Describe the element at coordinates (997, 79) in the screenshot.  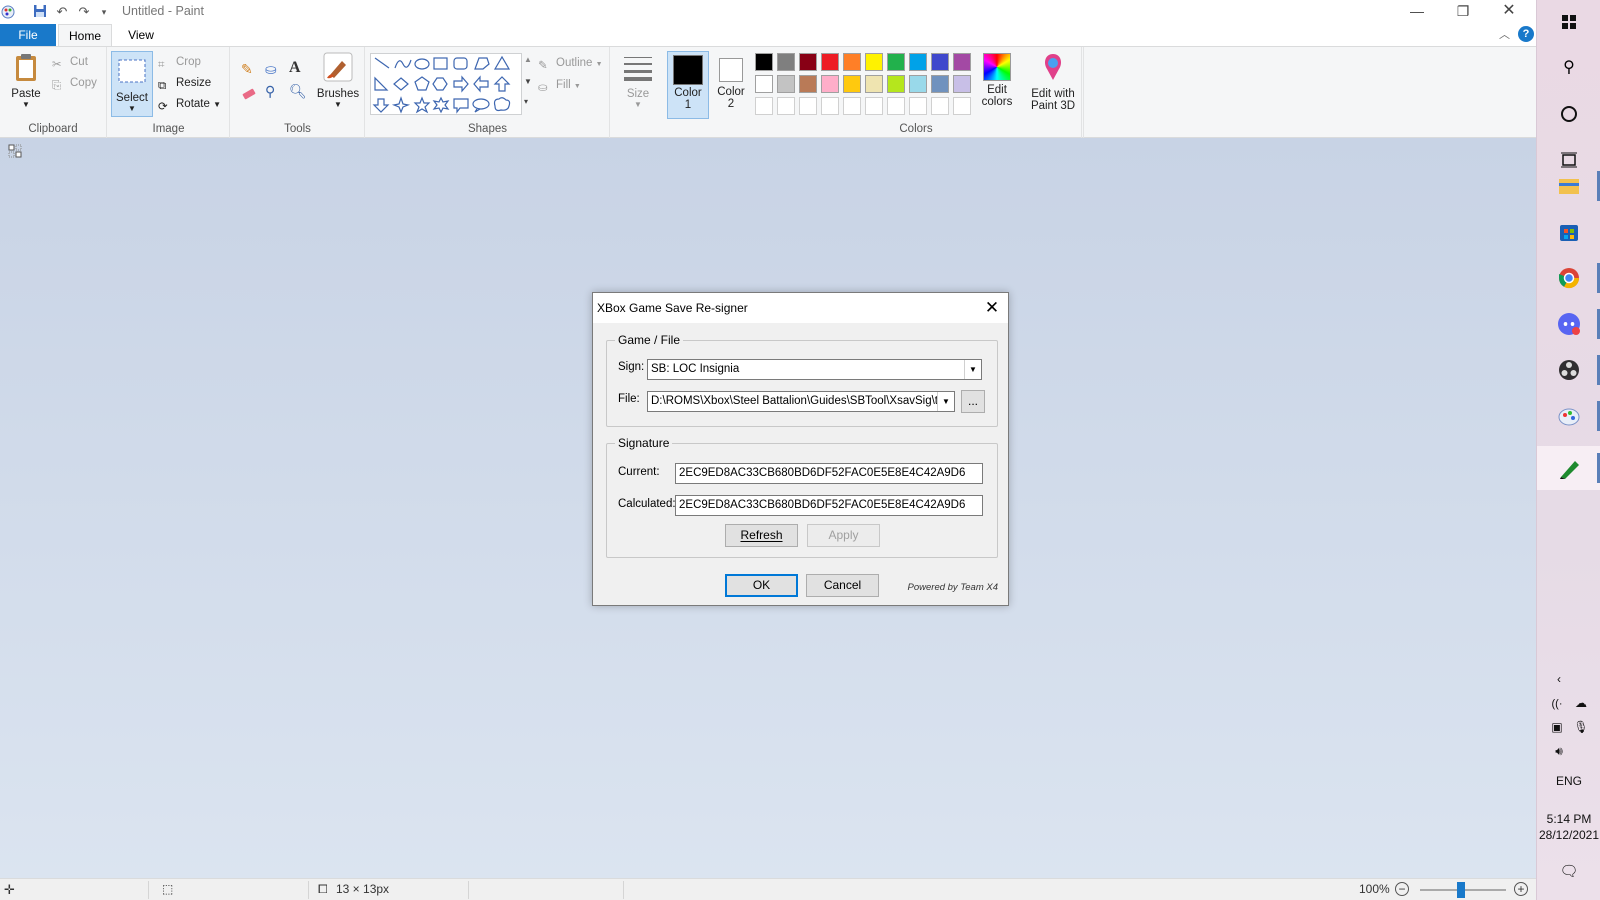
I see `edit-colors-button: Edit colors` at that location.